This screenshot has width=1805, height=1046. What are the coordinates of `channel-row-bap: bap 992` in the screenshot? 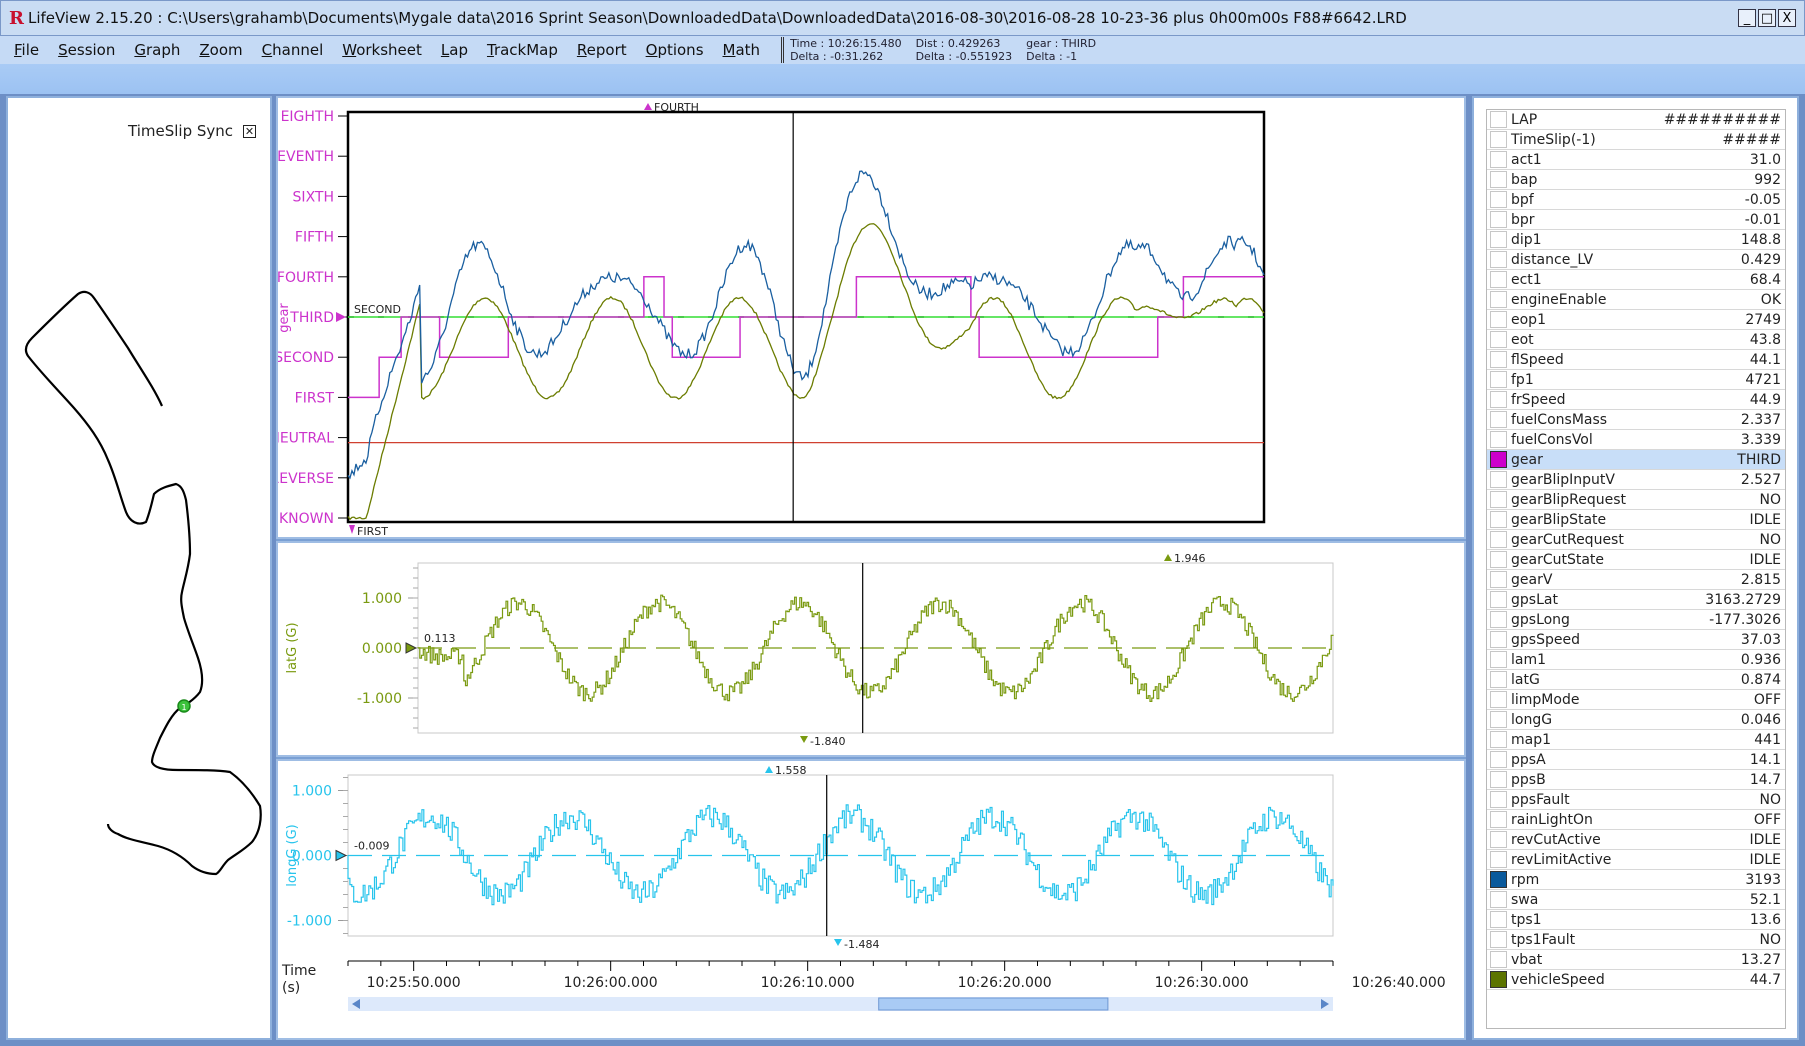 It's located at (1636, 180).